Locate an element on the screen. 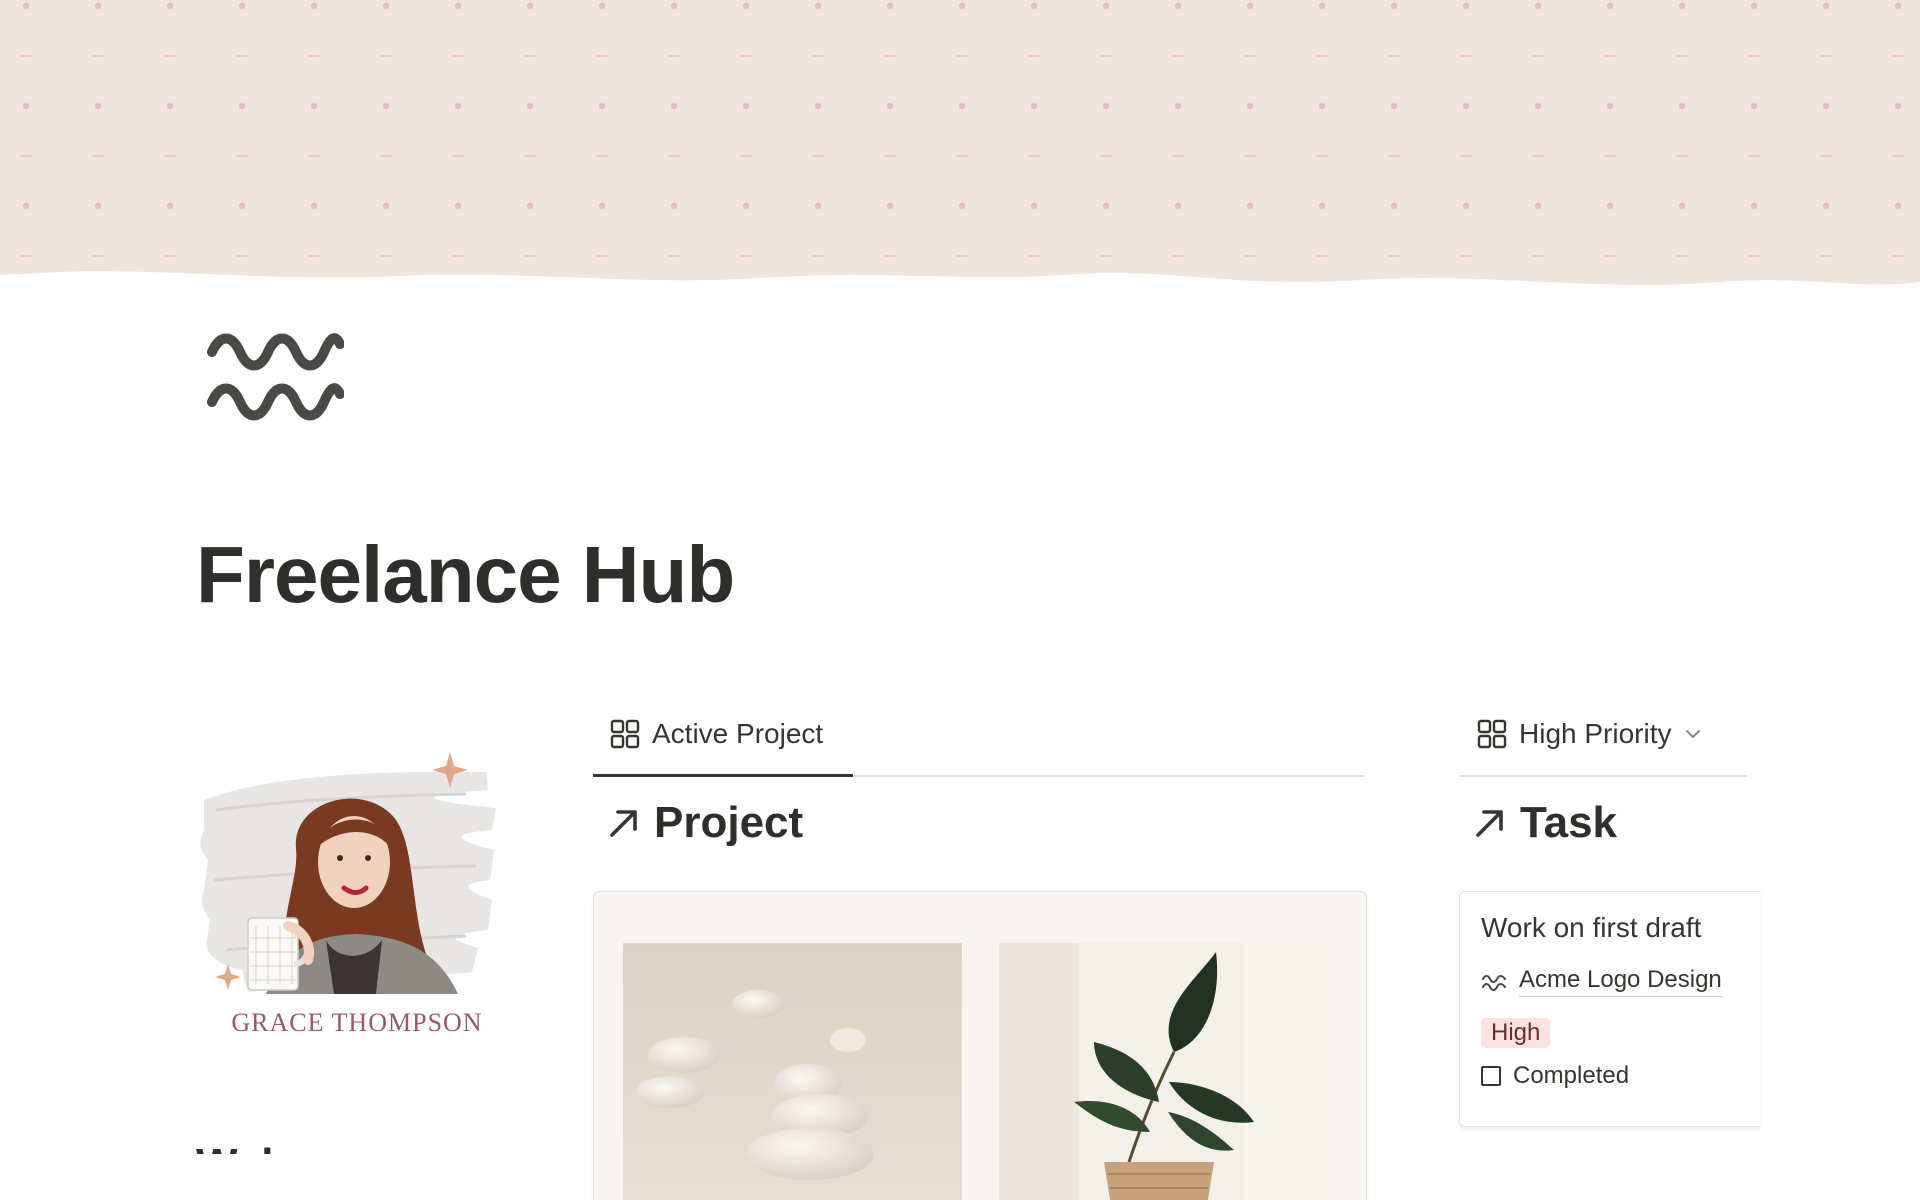  task-heading: Task is located at coordinates (1544, 823).